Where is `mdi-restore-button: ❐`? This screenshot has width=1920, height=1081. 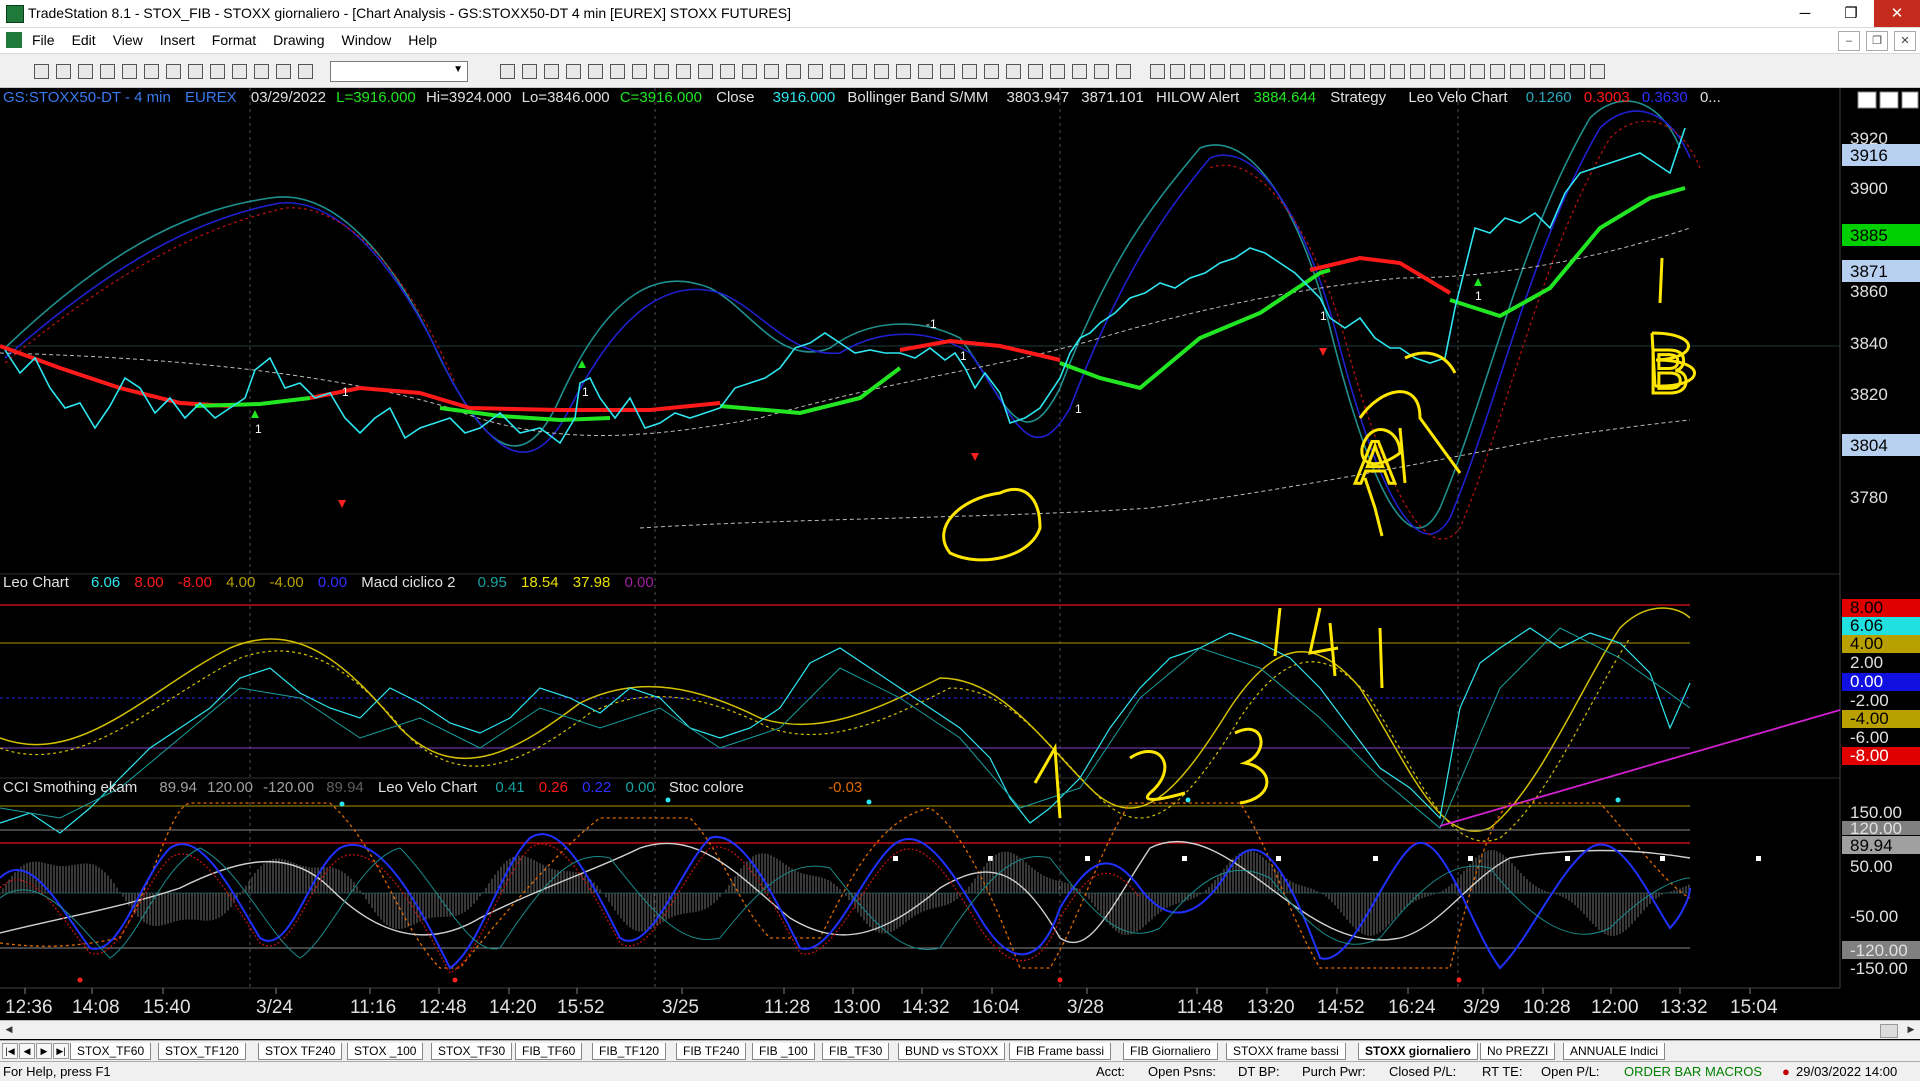
mdi-restore-button: ❐ is located at coordinates (1877, 41).